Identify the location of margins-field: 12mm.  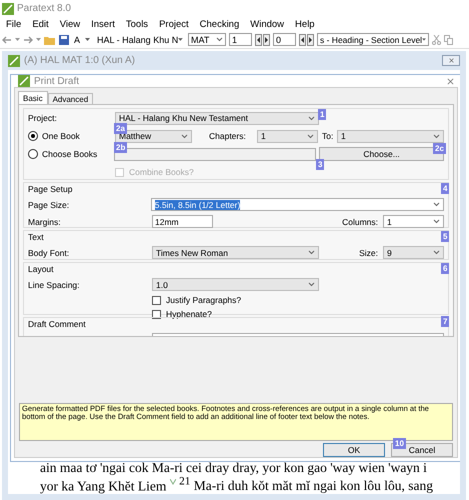
(182, 221).